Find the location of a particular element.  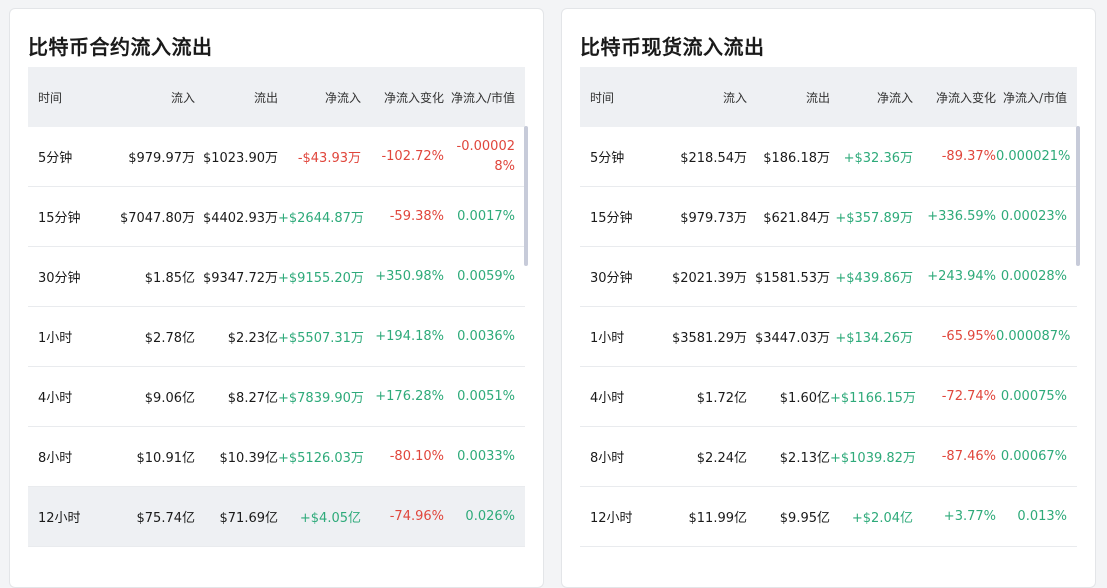

cell-netflow-change: -72.74% is located at coordinates (968, 396).